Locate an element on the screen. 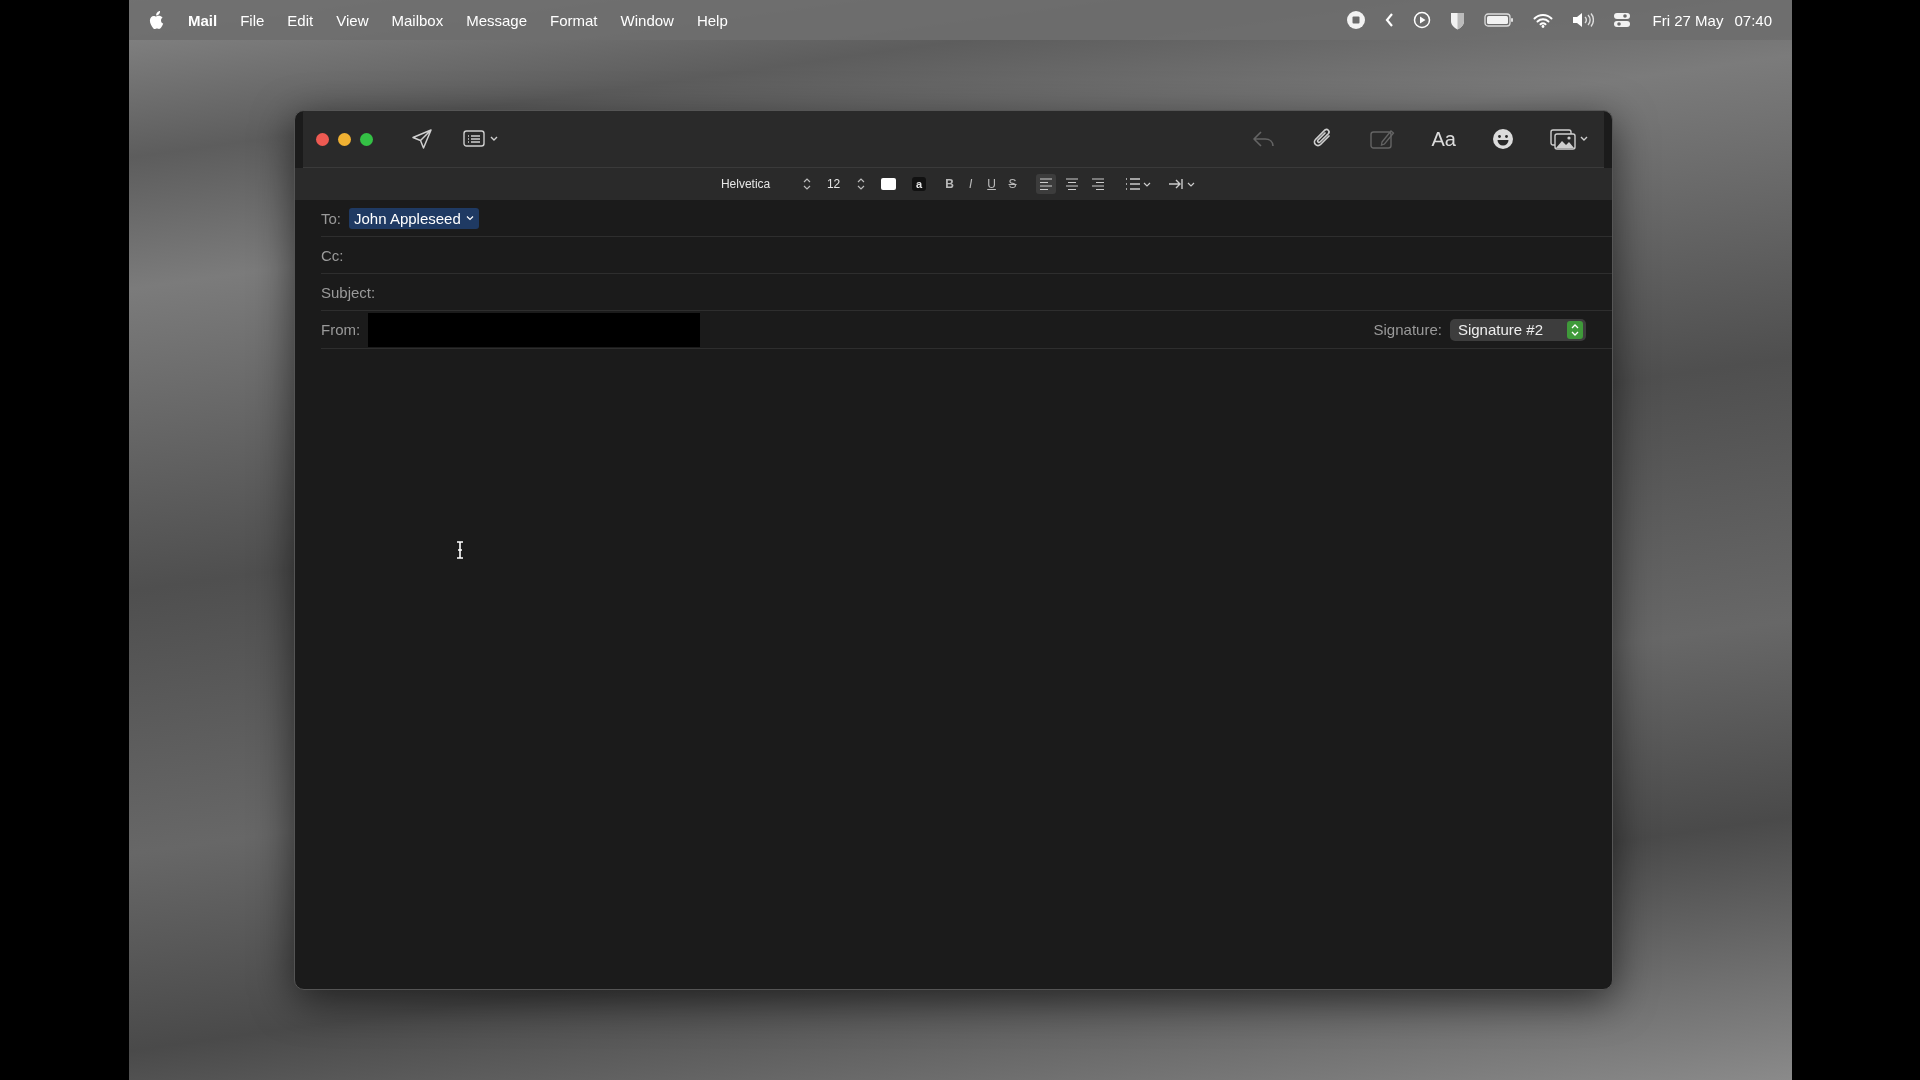 Image resolution: width=1920 pixels, height=1080 pixels. menu-bar-date: Fri 27 May is located at coordinates (1688, 20).